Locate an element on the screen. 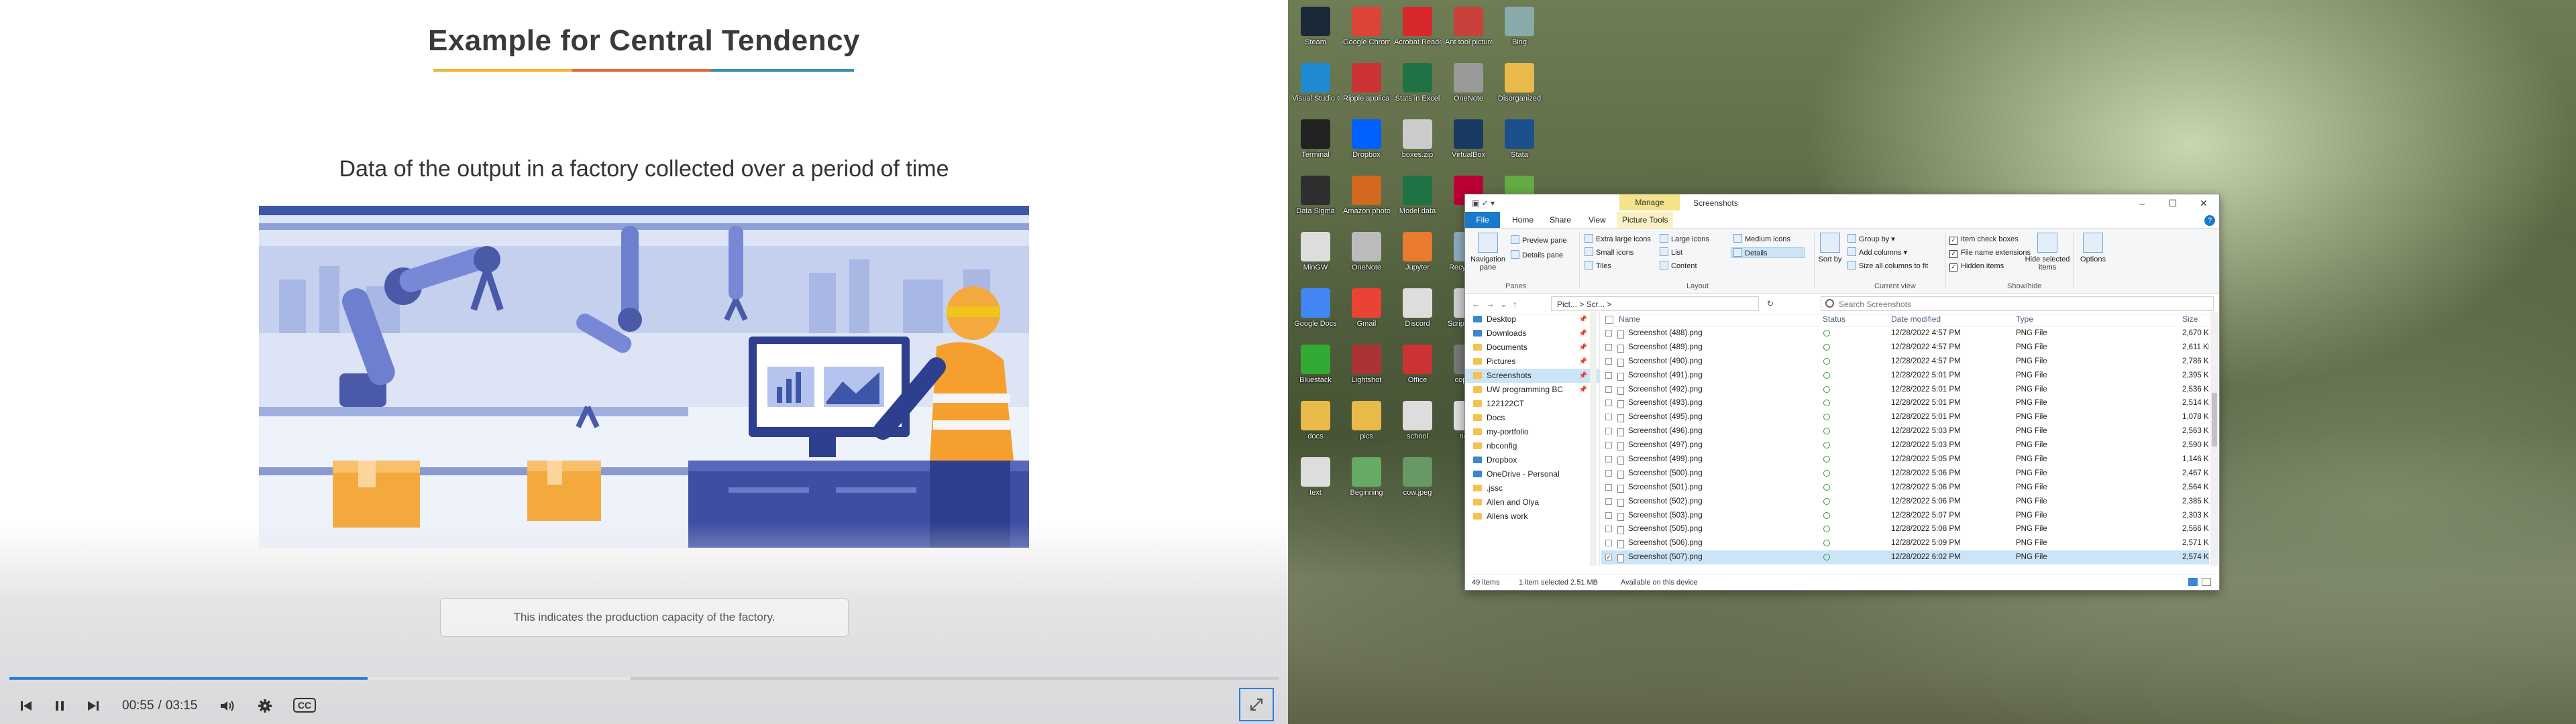  file-extensions-toggle: ✓ File name extensions is located at coordinates (1990, 252).